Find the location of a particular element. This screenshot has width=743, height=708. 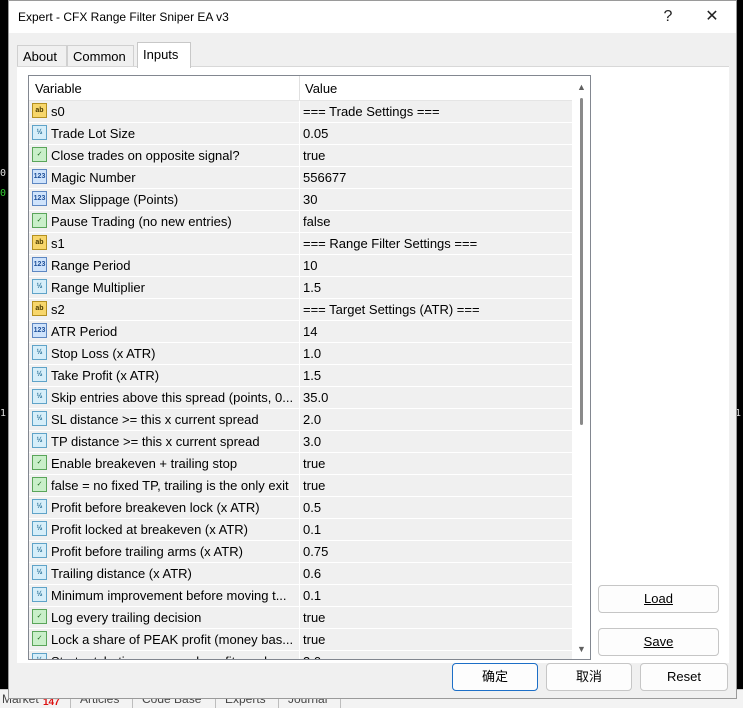

tab-inputs: Inputs is located at coordinates (164, 55).